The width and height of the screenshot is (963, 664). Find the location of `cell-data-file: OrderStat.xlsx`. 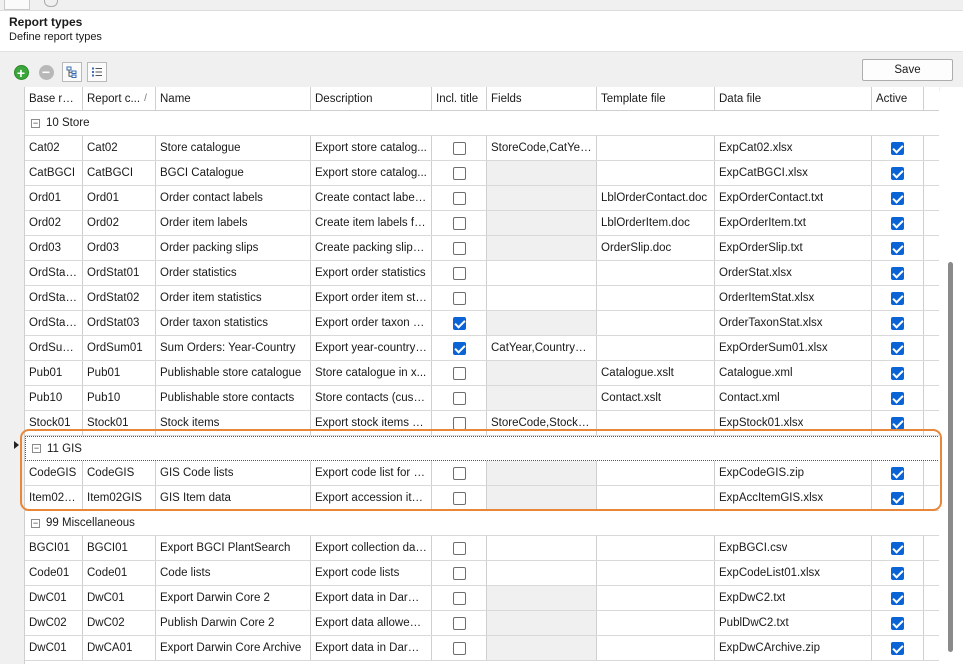

cell-data-file: OrderStat.xlsx is located at coordinates (793, 273).